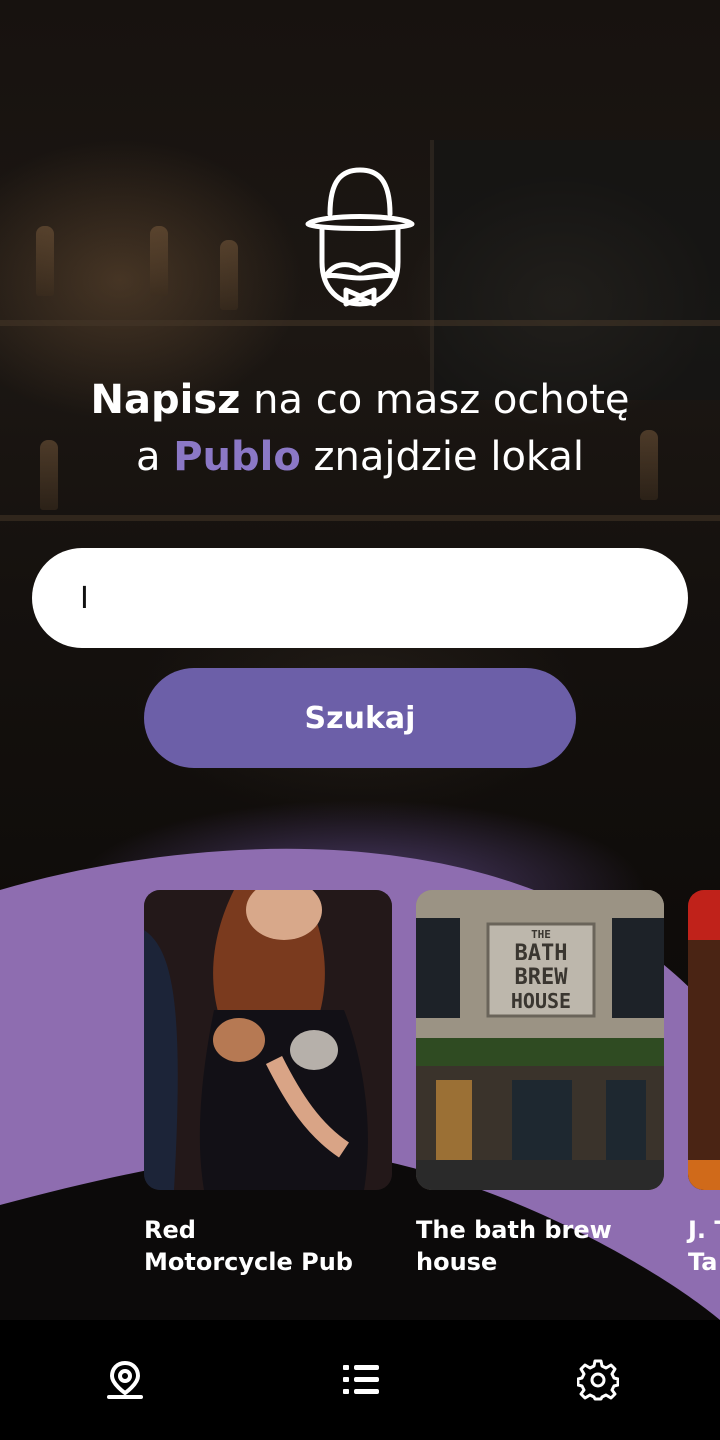  I want to click on venue-name-line: house, so click(457, 1262).